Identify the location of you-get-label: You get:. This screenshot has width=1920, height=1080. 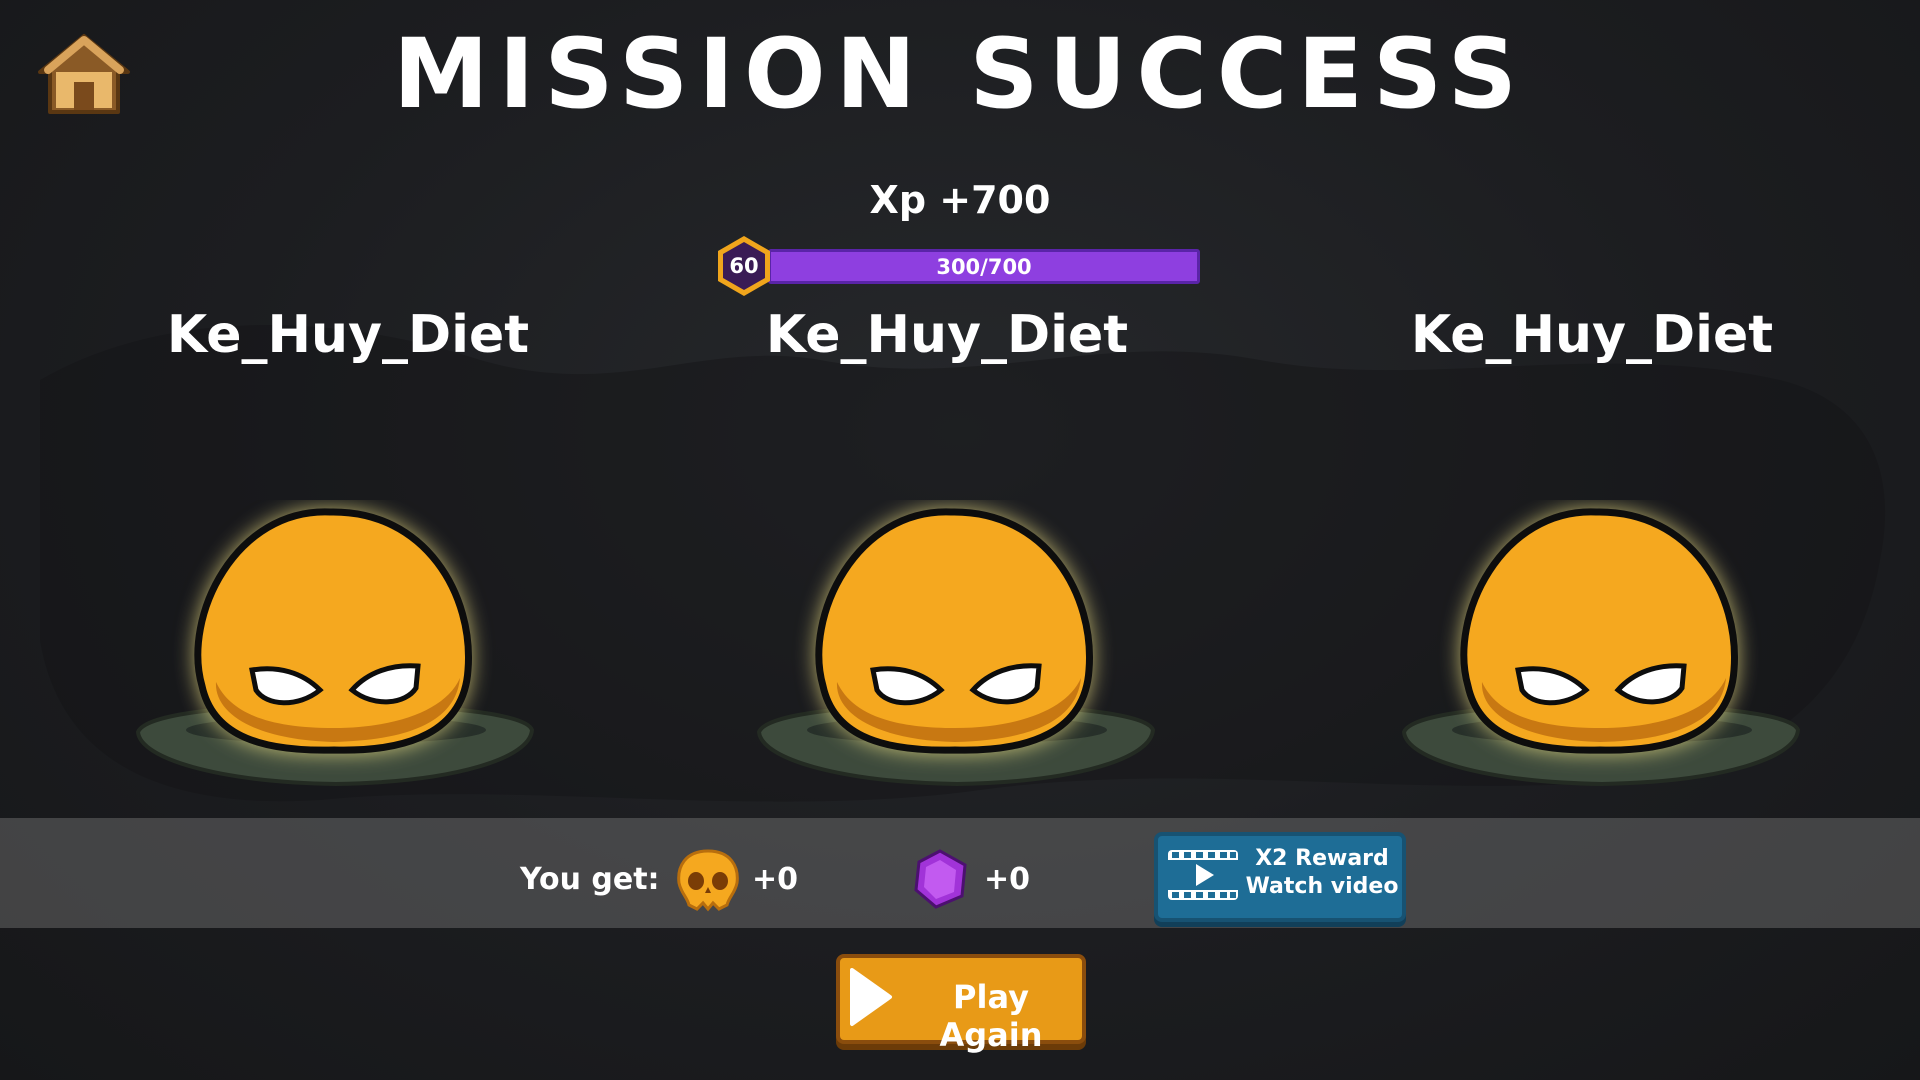
(590, 879).